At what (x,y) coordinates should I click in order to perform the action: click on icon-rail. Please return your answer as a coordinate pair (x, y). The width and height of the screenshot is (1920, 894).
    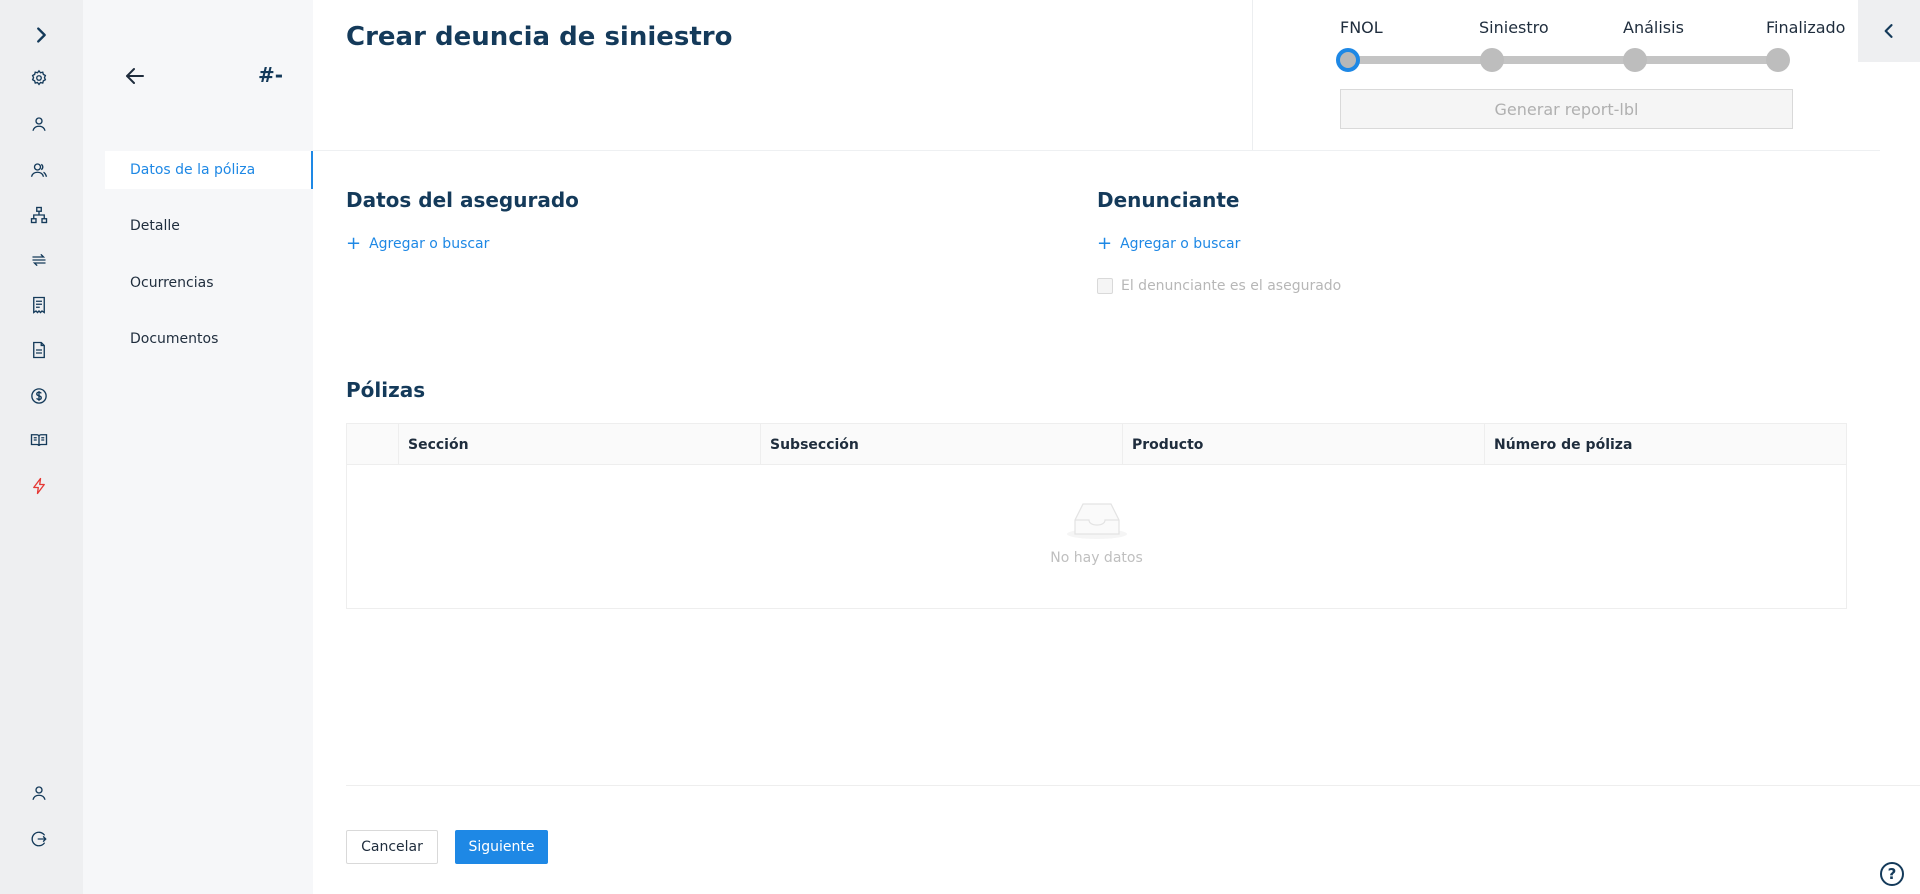
    Looking at the image, I should click on (41, 447).